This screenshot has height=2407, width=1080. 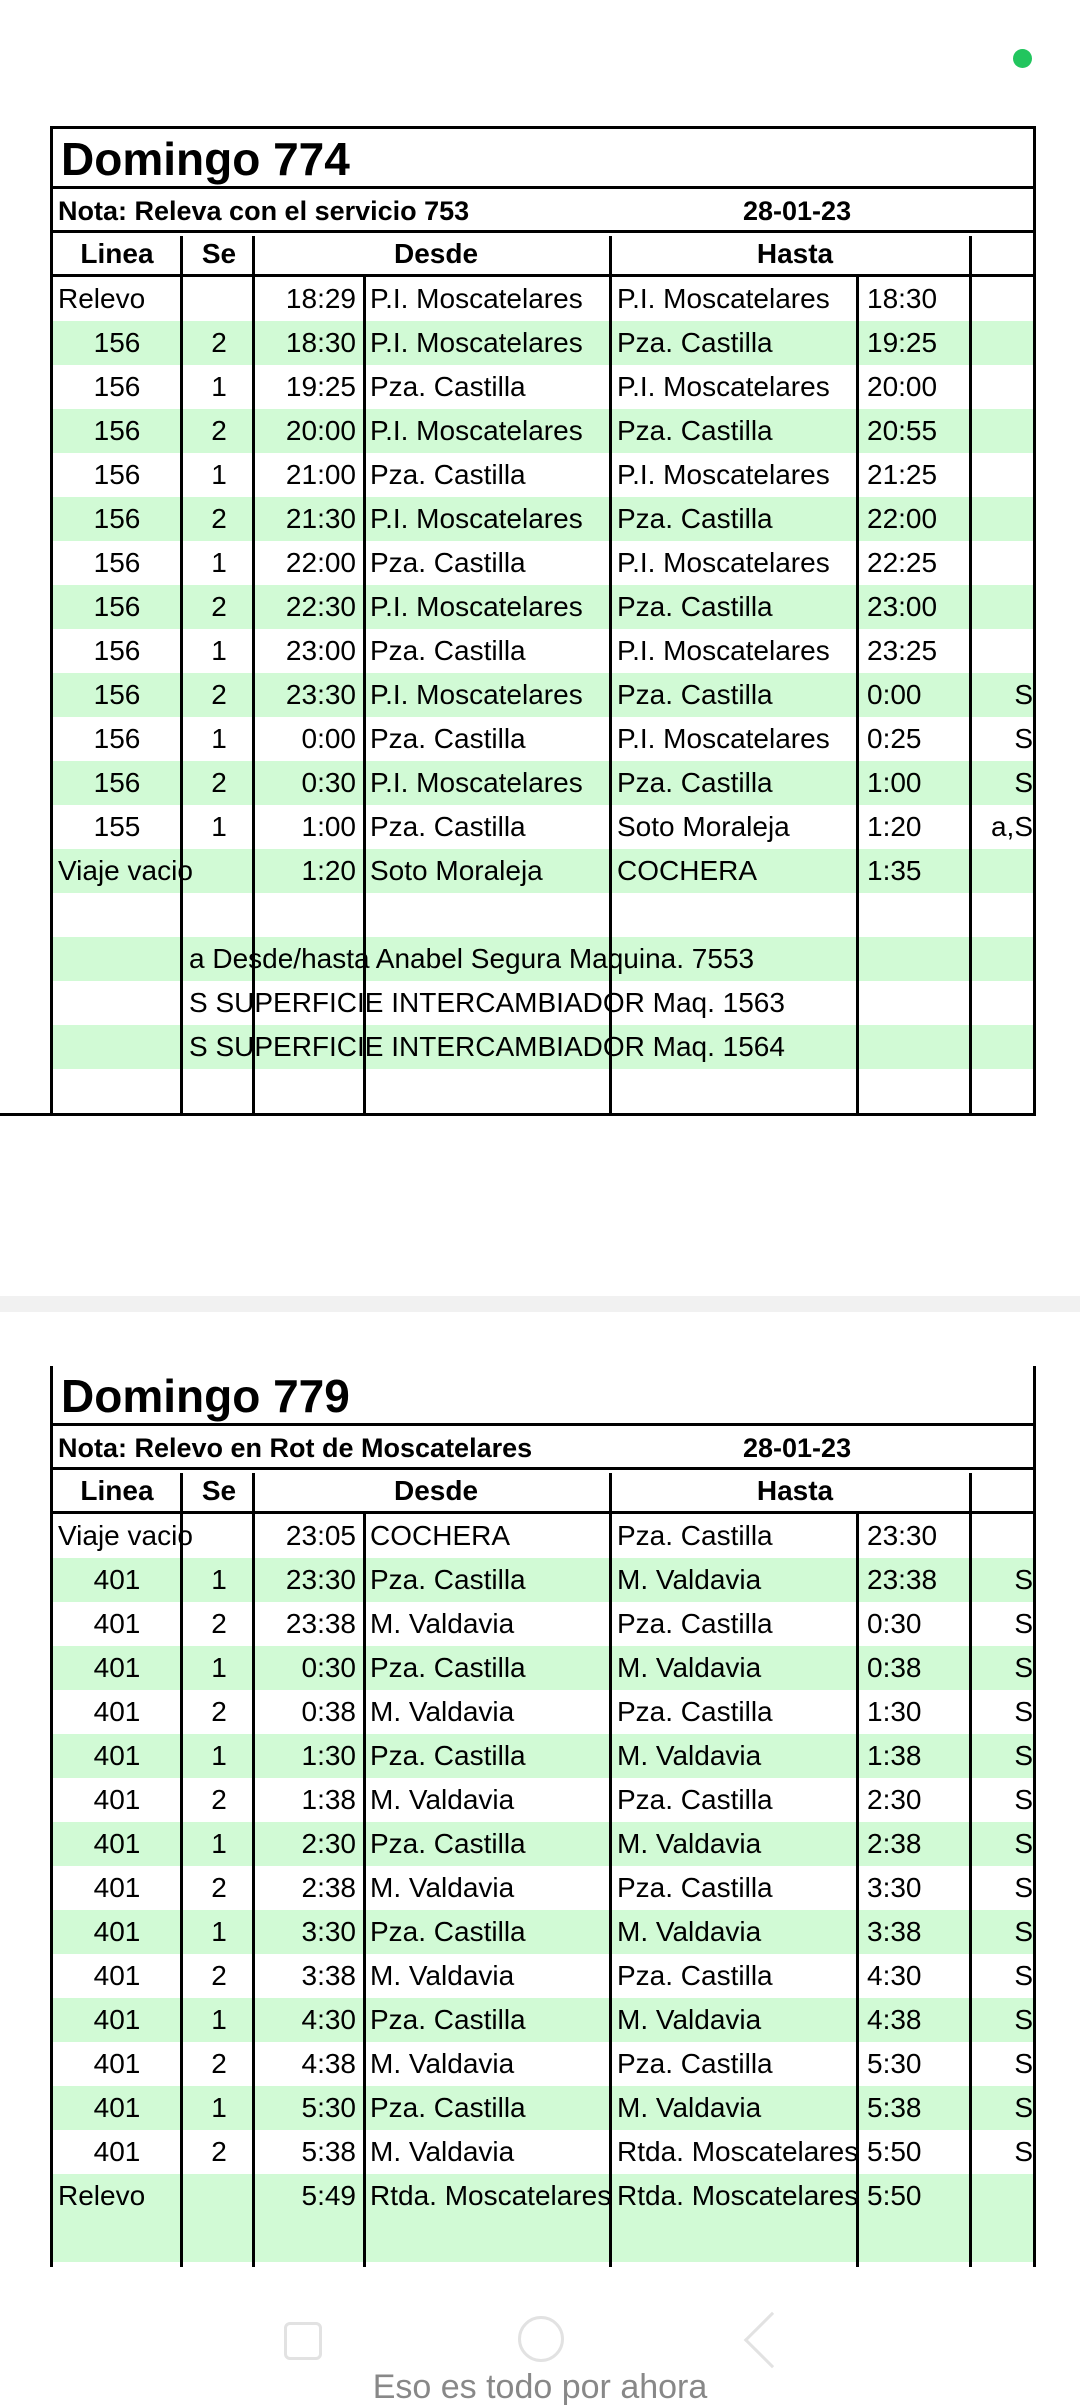 I want to click on cell-departure-time: 1:30, so click(x=329, y=1755).